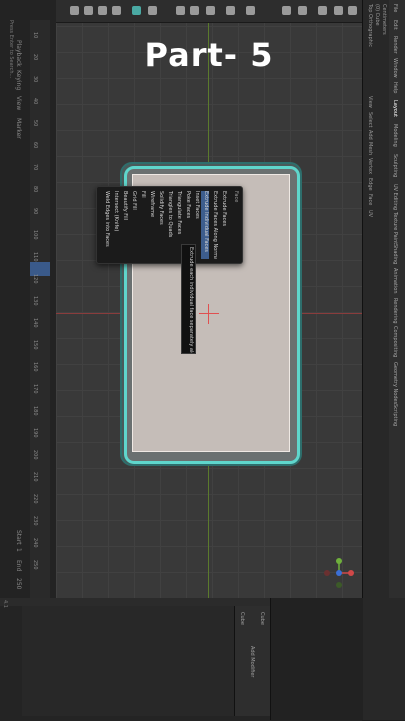 The image size is (405, 721). What do you see at coordinates (35, 499) in the screenshot?
I see `frame-tick-label: 220` at bounding box center [35, 499].